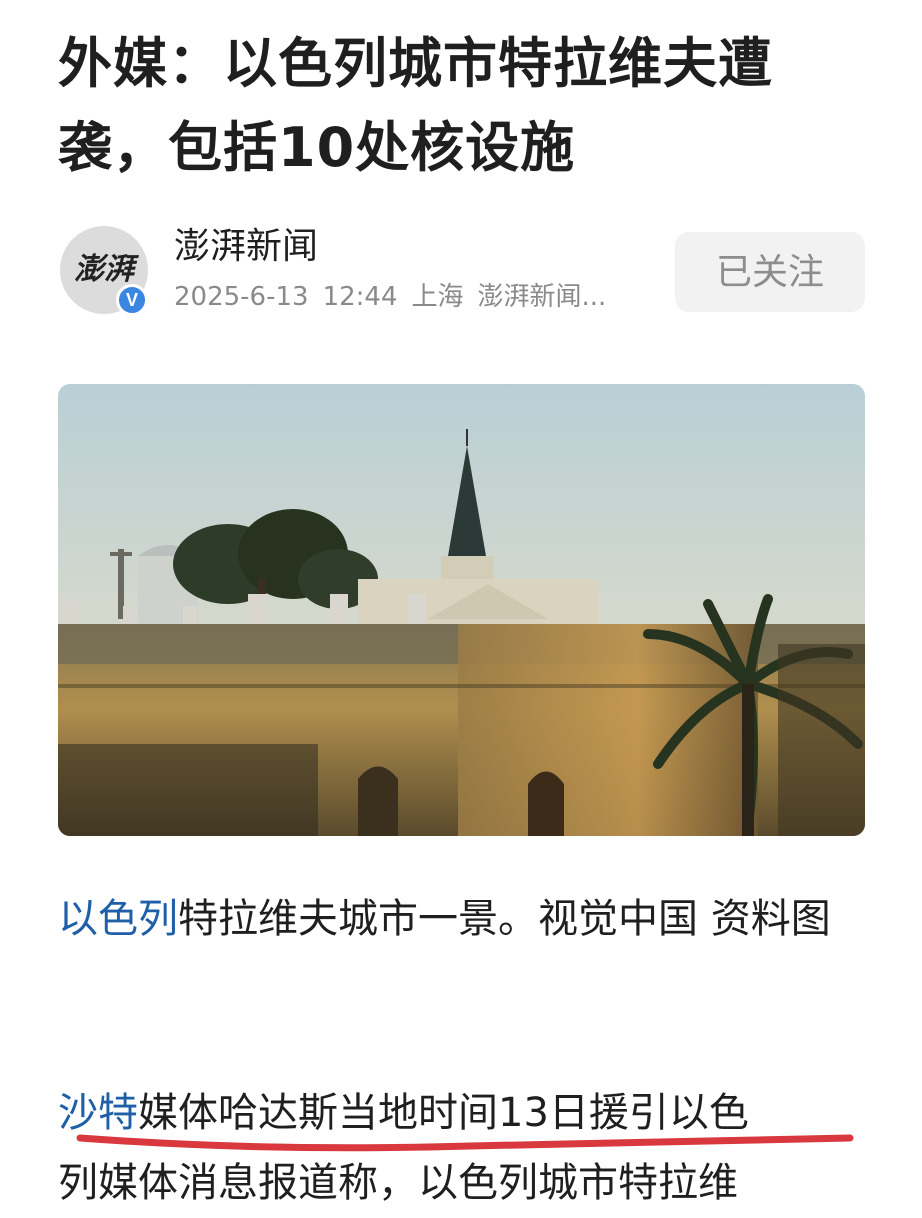 This screenshot has height=1218, width=922. What do you see at coordinates (118, 919) in the screenshot?
I see `caption-tag-link: 以色列` at bounding box center [118, 919].